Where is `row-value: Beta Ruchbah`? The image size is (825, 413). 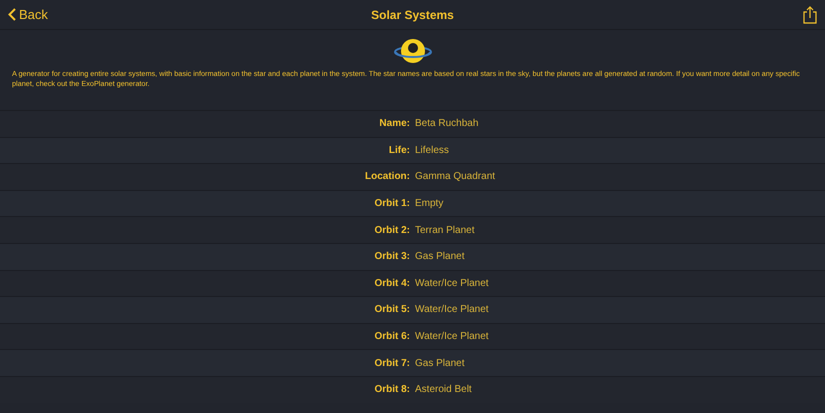
row-value: Beta Ruchbah is located at coordinates (446, 124).